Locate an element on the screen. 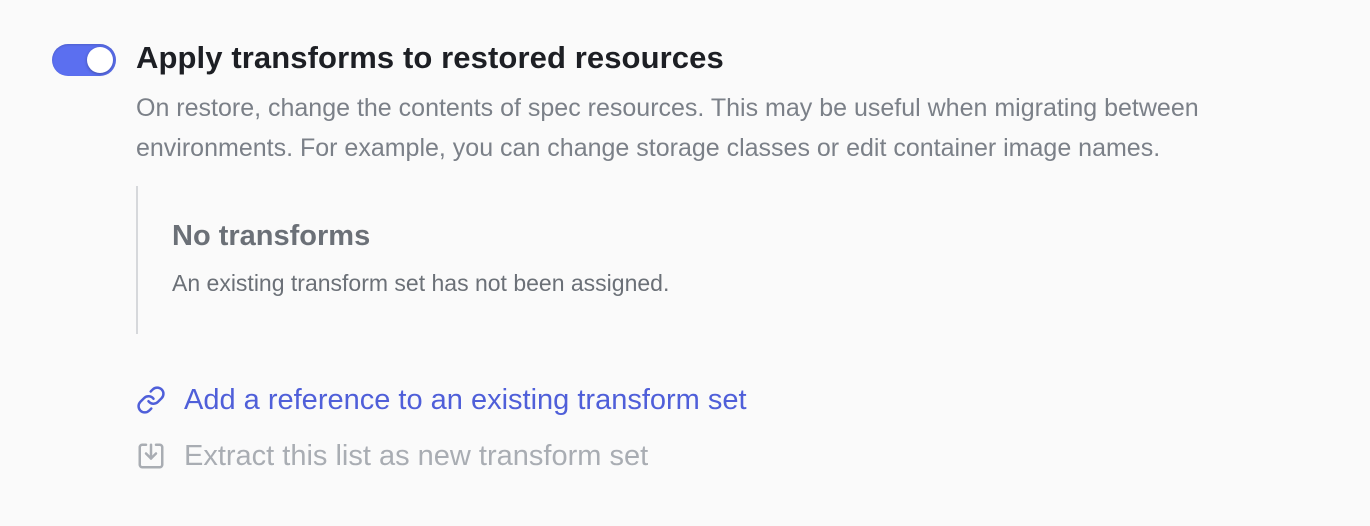 Image resolution: width=1370 pixels, height=526 pixels. download-icon is located at coordinates (151, 456).